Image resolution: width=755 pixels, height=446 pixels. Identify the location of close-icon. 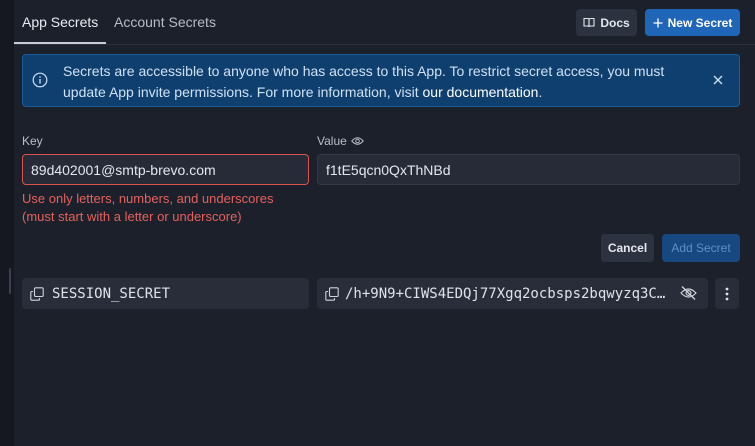
(718, 80).